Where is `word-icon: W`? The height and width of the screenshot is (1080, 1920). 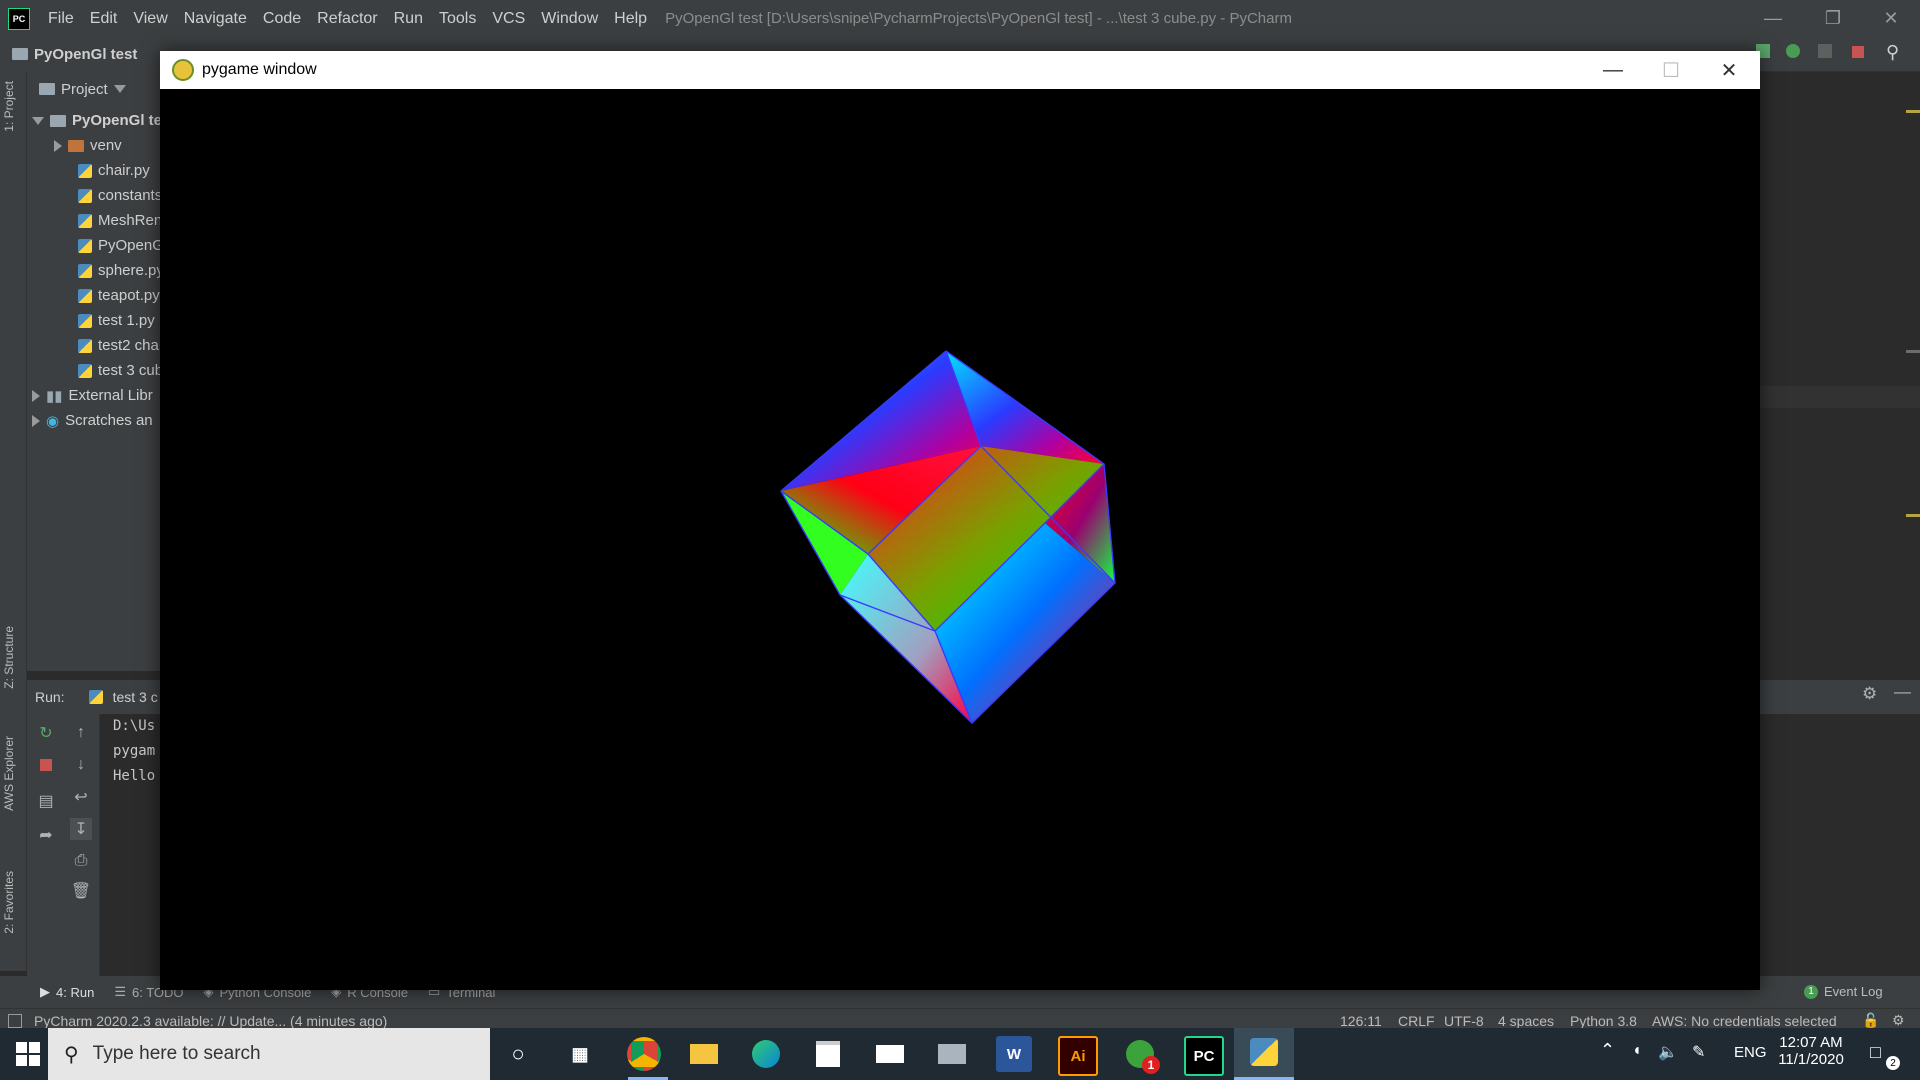
word-icon: W is located at coordinates (1014, 1054).